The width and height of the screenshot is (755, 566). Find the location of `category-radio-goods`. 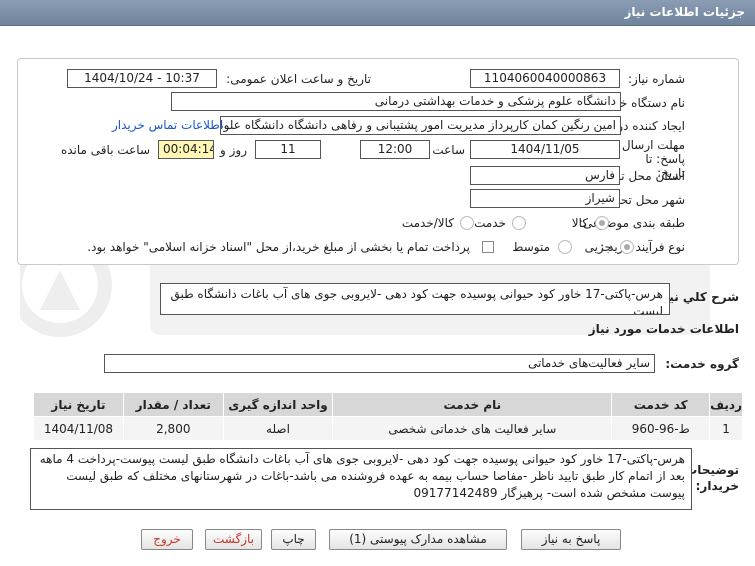

category-radio-goods is located at coordinates (602, 223).